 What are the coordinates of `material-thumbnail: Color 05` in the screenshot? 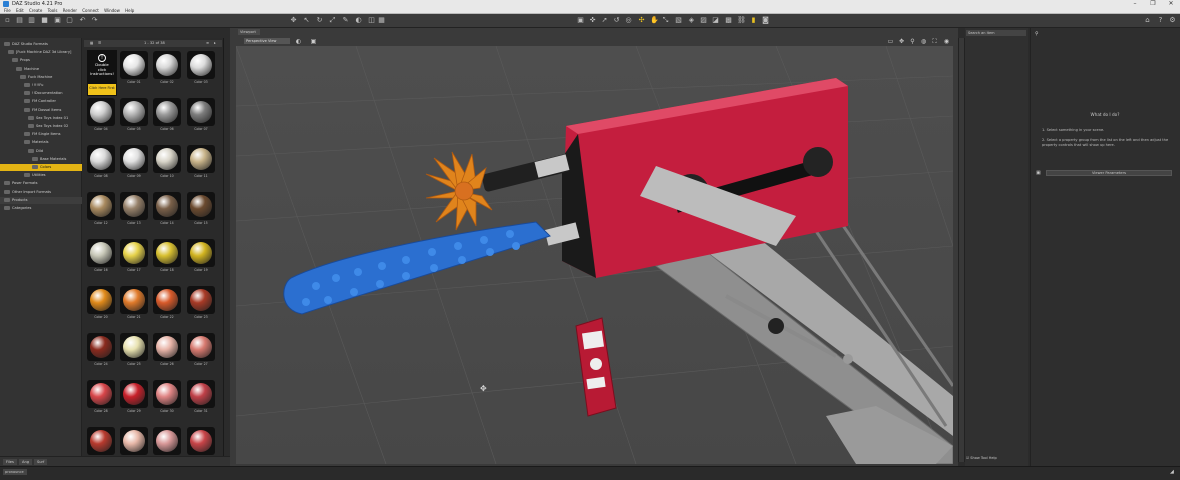 It's located at (134, 115).